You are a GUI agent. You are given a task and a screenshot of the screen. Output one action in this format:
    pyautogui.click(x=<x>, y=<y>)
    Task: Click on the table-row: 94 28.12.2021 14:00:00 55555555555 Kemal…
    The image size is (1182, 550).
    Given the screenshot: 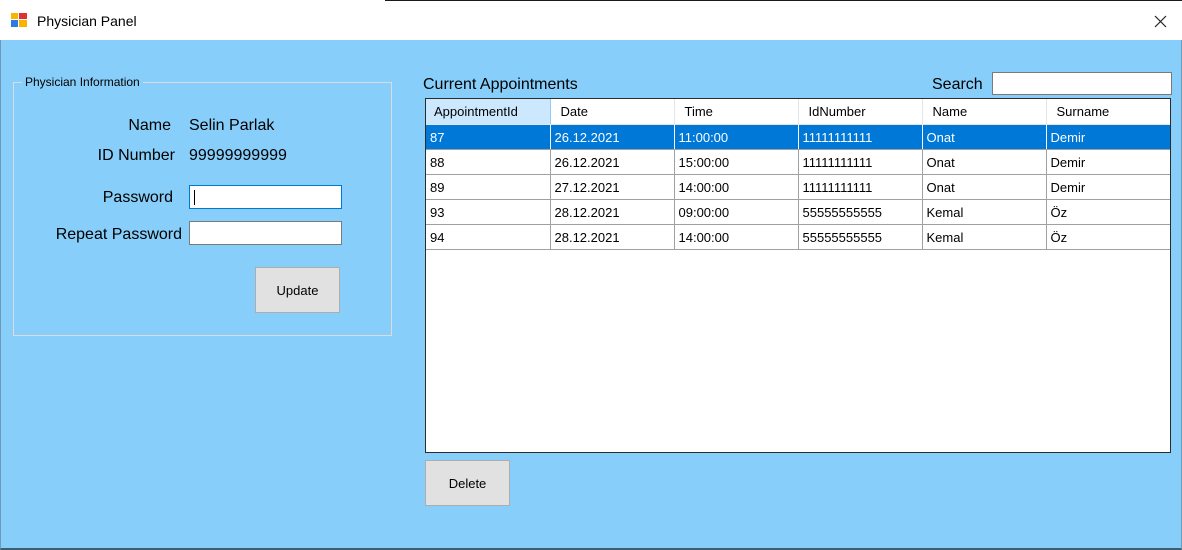 What is the action you would take?
    pyautogui.click(x=798, y=237)
    